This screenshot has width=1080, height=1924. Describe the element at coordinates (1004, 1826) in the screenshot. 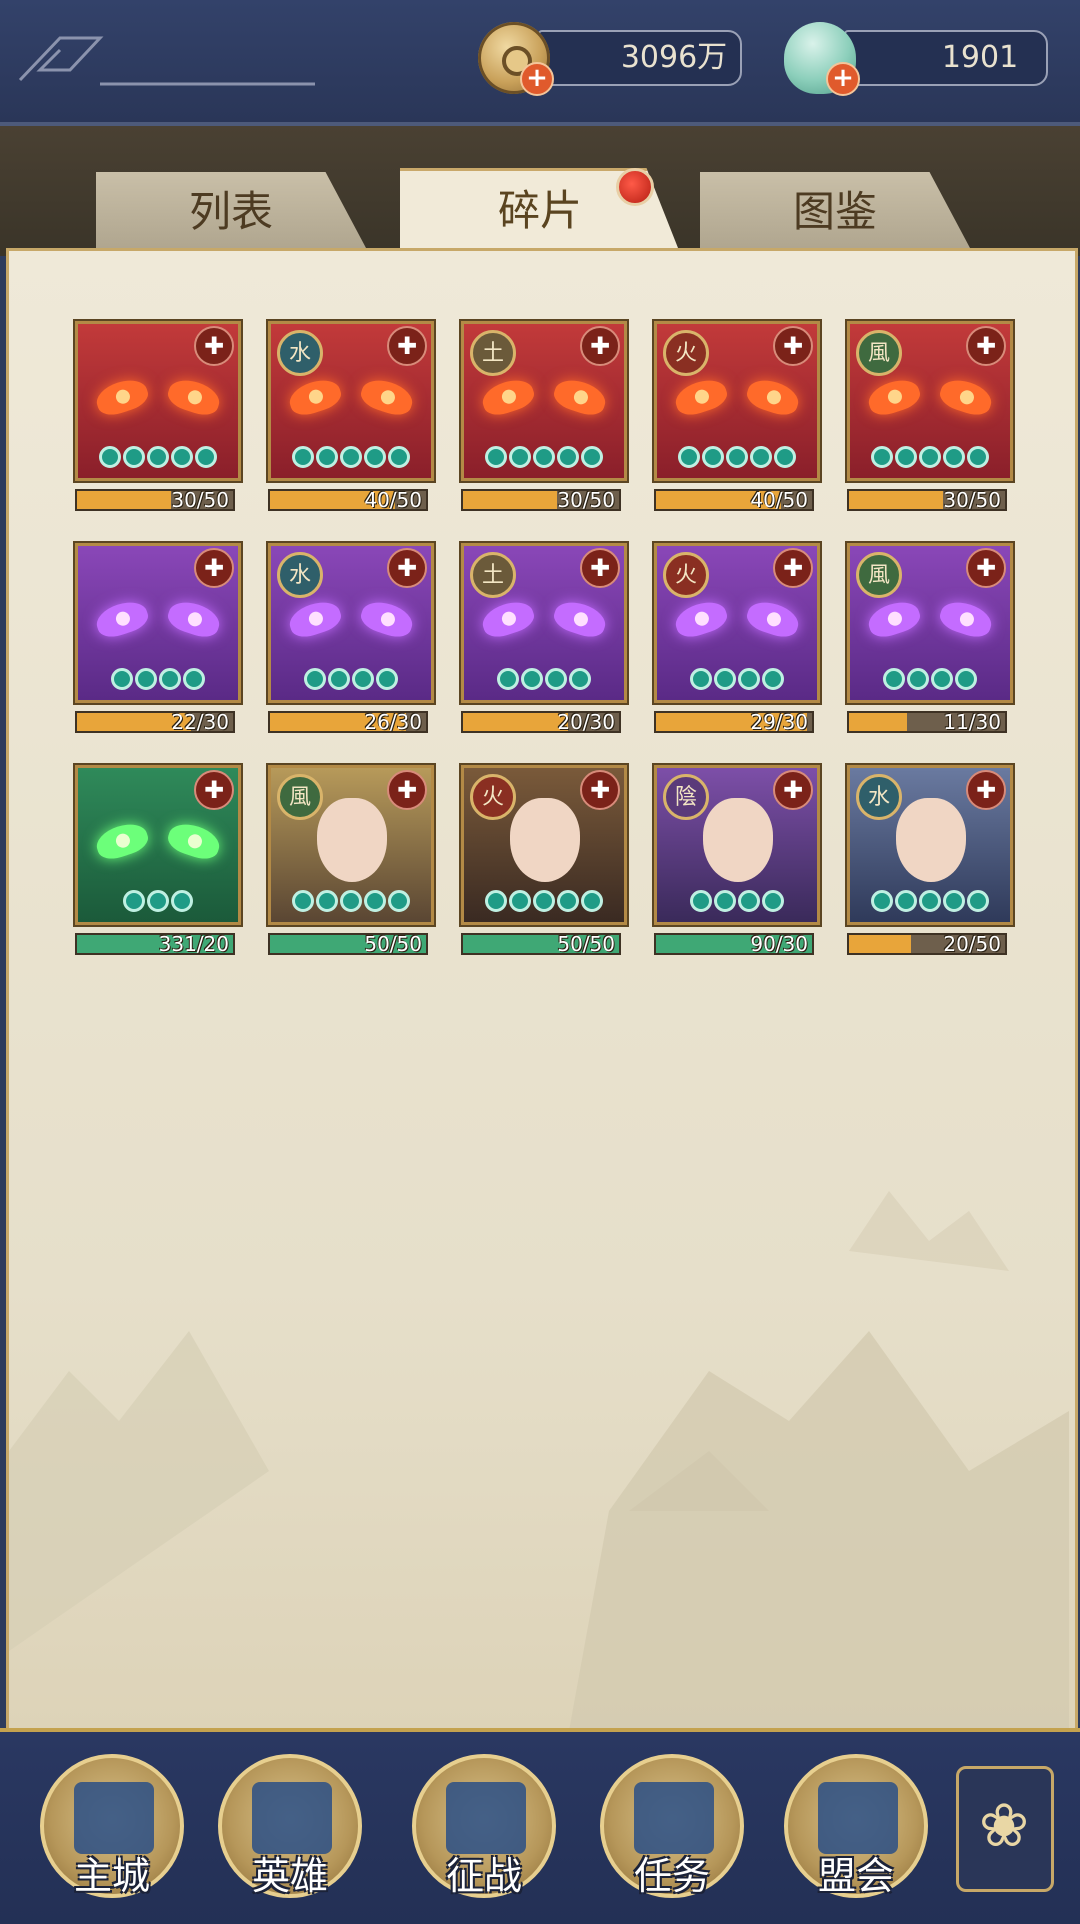

I see `clover-menu-icon: ❀` at that location.